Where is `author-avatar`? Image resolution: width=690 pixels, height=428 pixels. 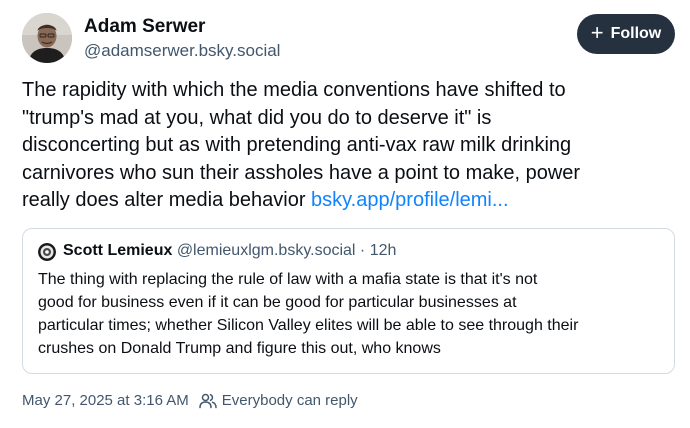 author-avatar is located at coordinates (47, 38).